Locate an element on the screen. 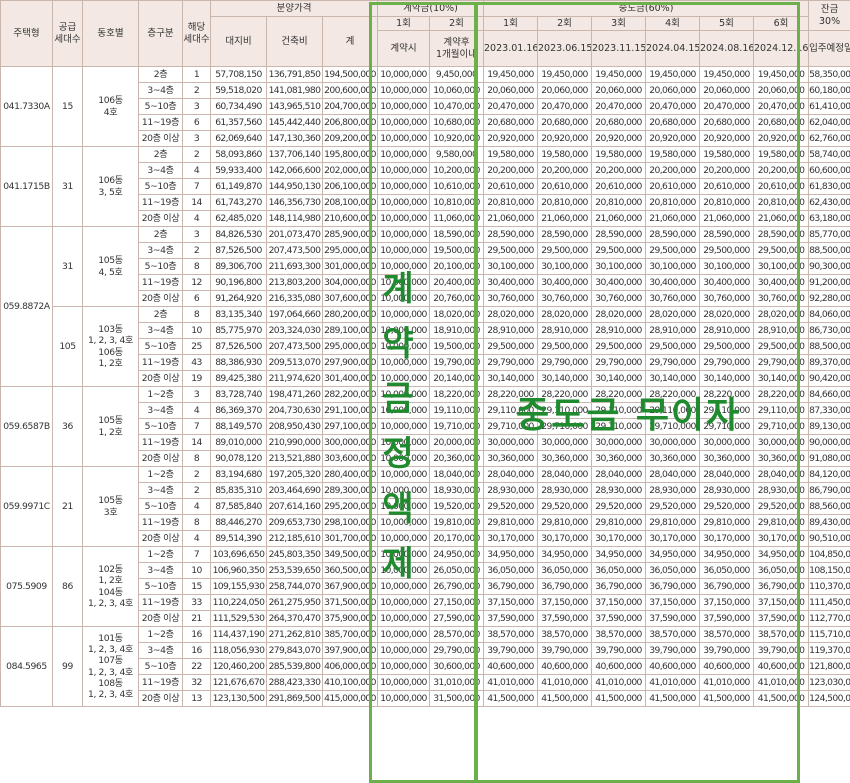 The height and width of the screenshot is (783, 850). contract2-cell: 10,200,000 is located at coordinates (457, 170).